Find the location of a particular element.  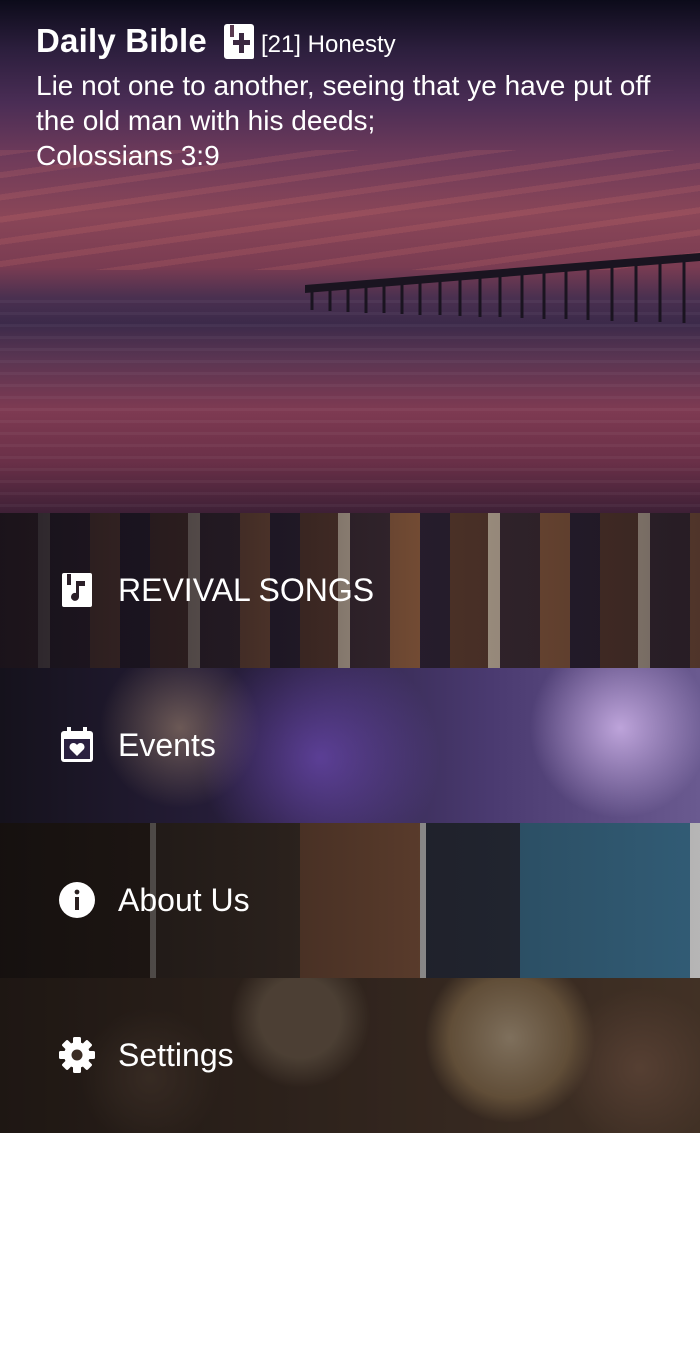

bible-cross-icon is located at coordinates (238, 41).